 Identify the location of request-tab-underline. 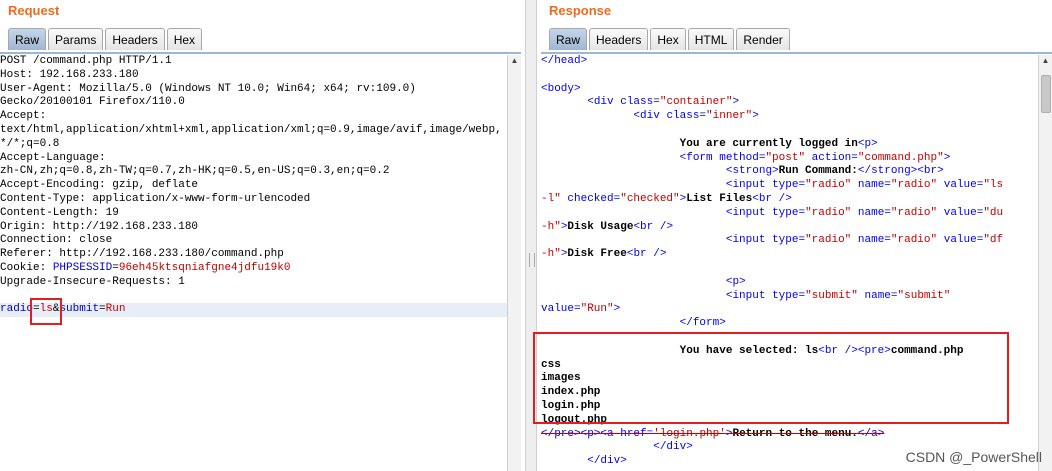
(260, 53).